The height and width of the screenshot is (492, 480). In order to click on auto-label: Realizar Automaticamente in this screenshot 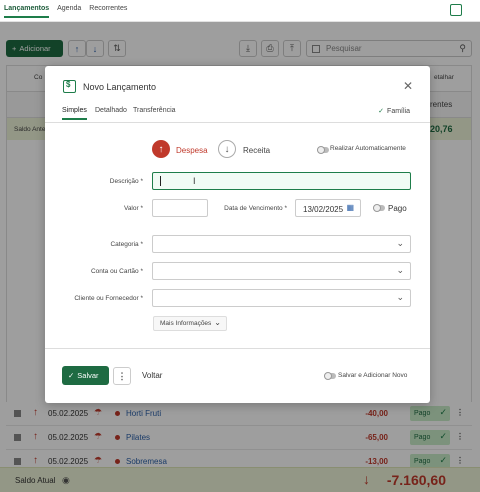, I will do `click(368, 148)`.